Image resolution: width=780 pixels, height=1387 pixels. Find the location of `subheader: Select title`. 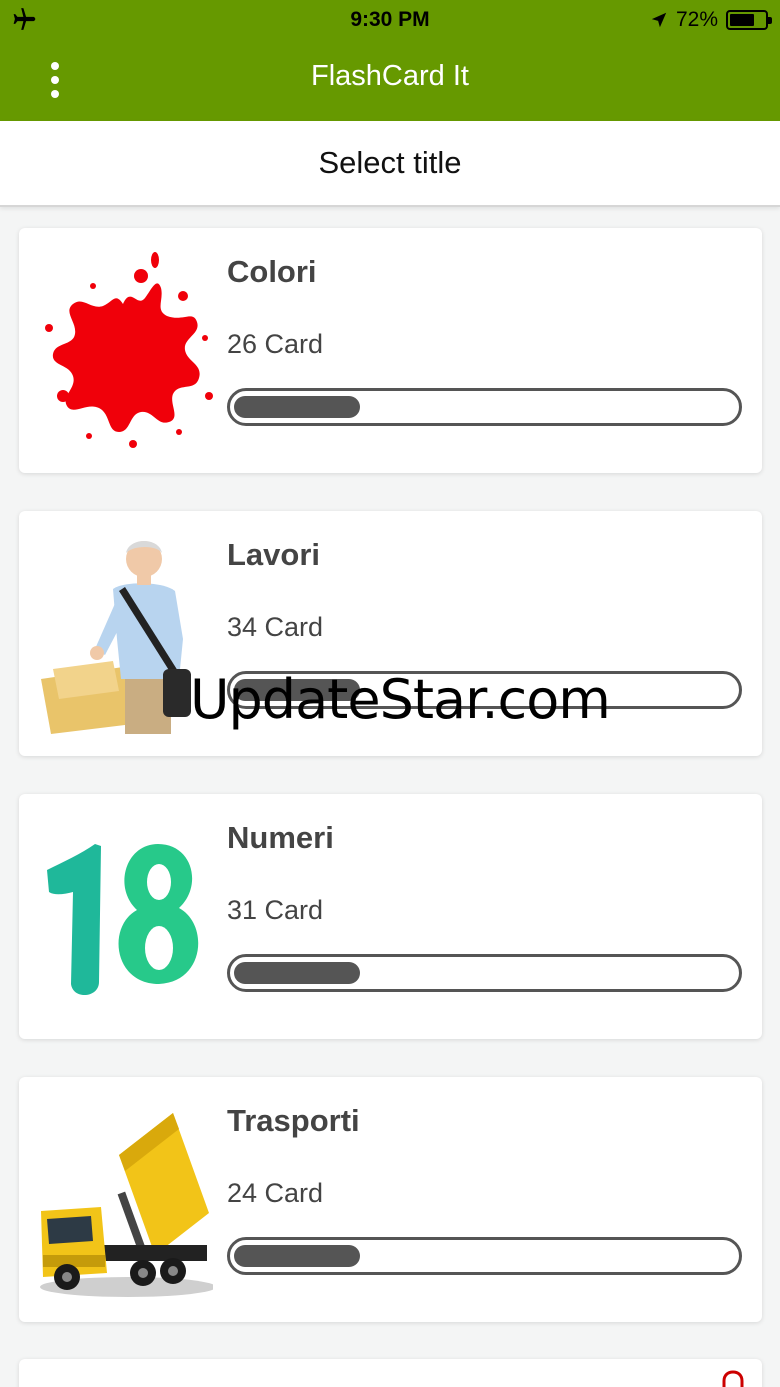

subheader: Select title is located at coordinates (390, 164).